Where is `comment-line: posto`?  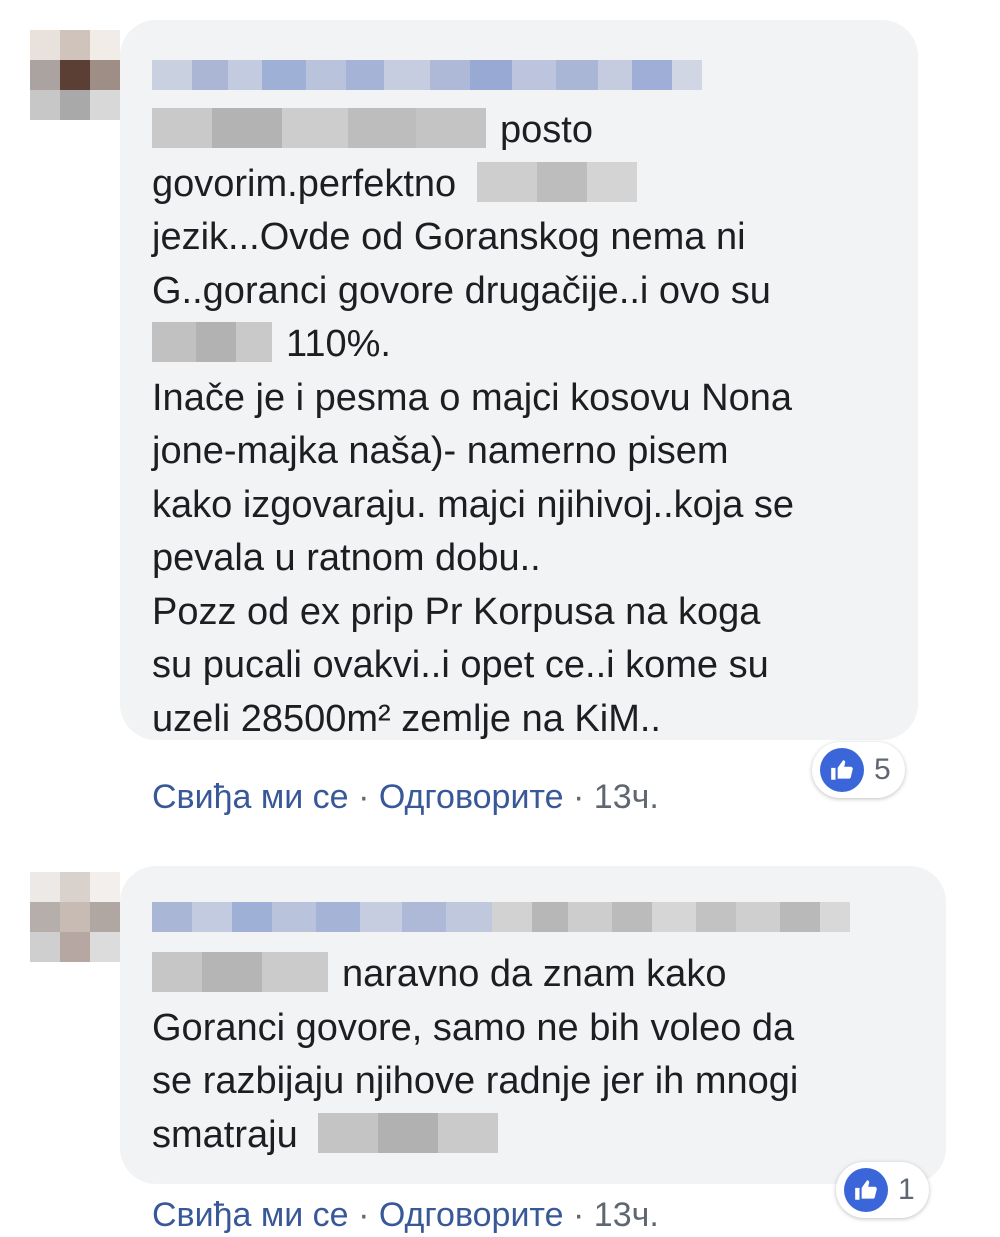
comment-line: posto is located at coordinates (520, 131).